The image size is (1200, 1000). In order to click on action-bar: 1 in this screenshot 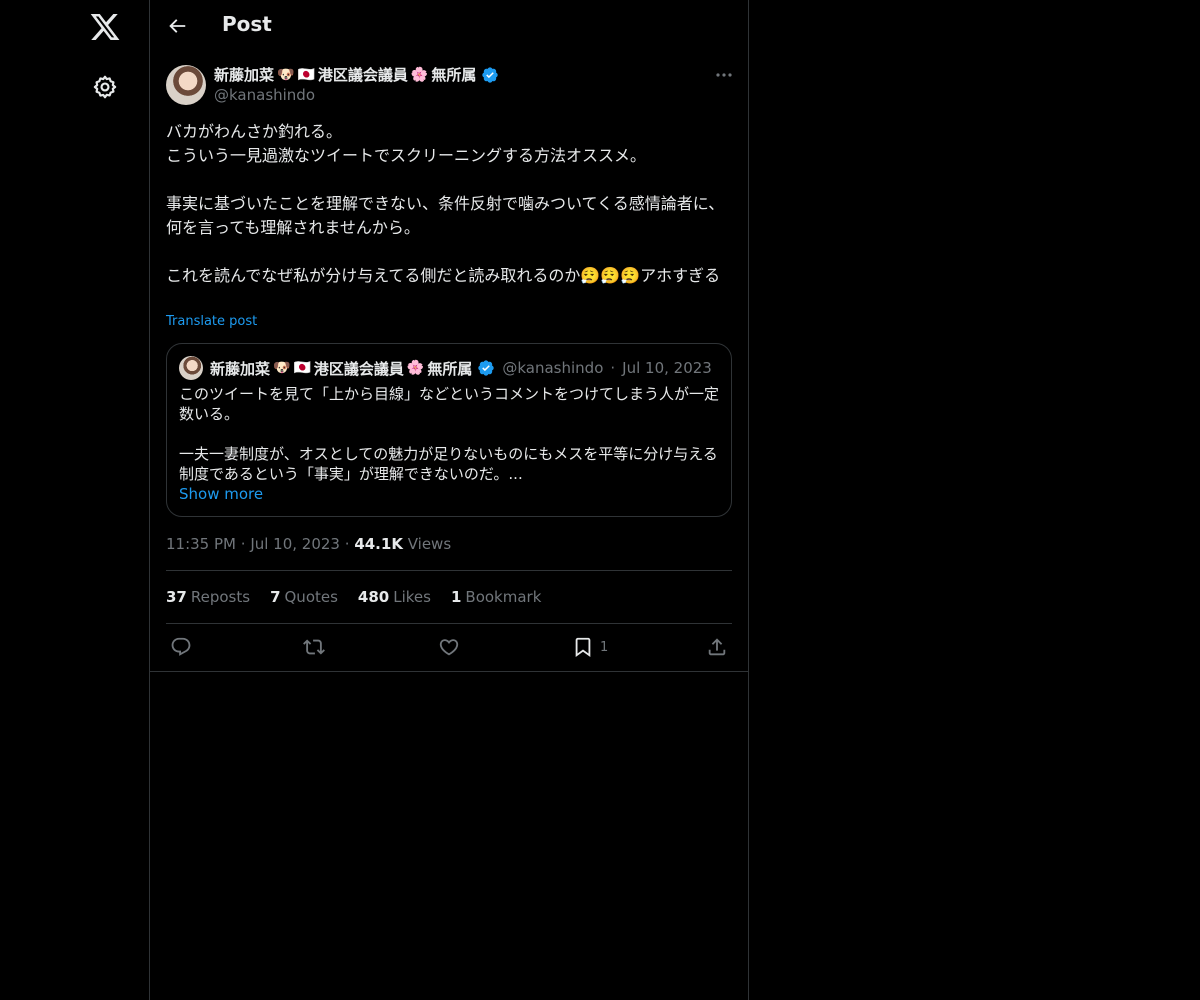, I will do `click(450, 647)`.